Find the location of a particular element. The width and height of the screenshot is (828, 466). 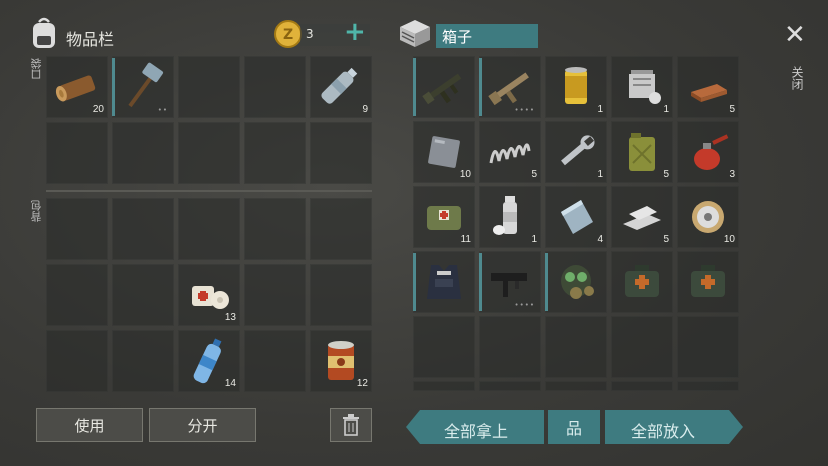

engine-part-icon is located at coordinates (645, 87).